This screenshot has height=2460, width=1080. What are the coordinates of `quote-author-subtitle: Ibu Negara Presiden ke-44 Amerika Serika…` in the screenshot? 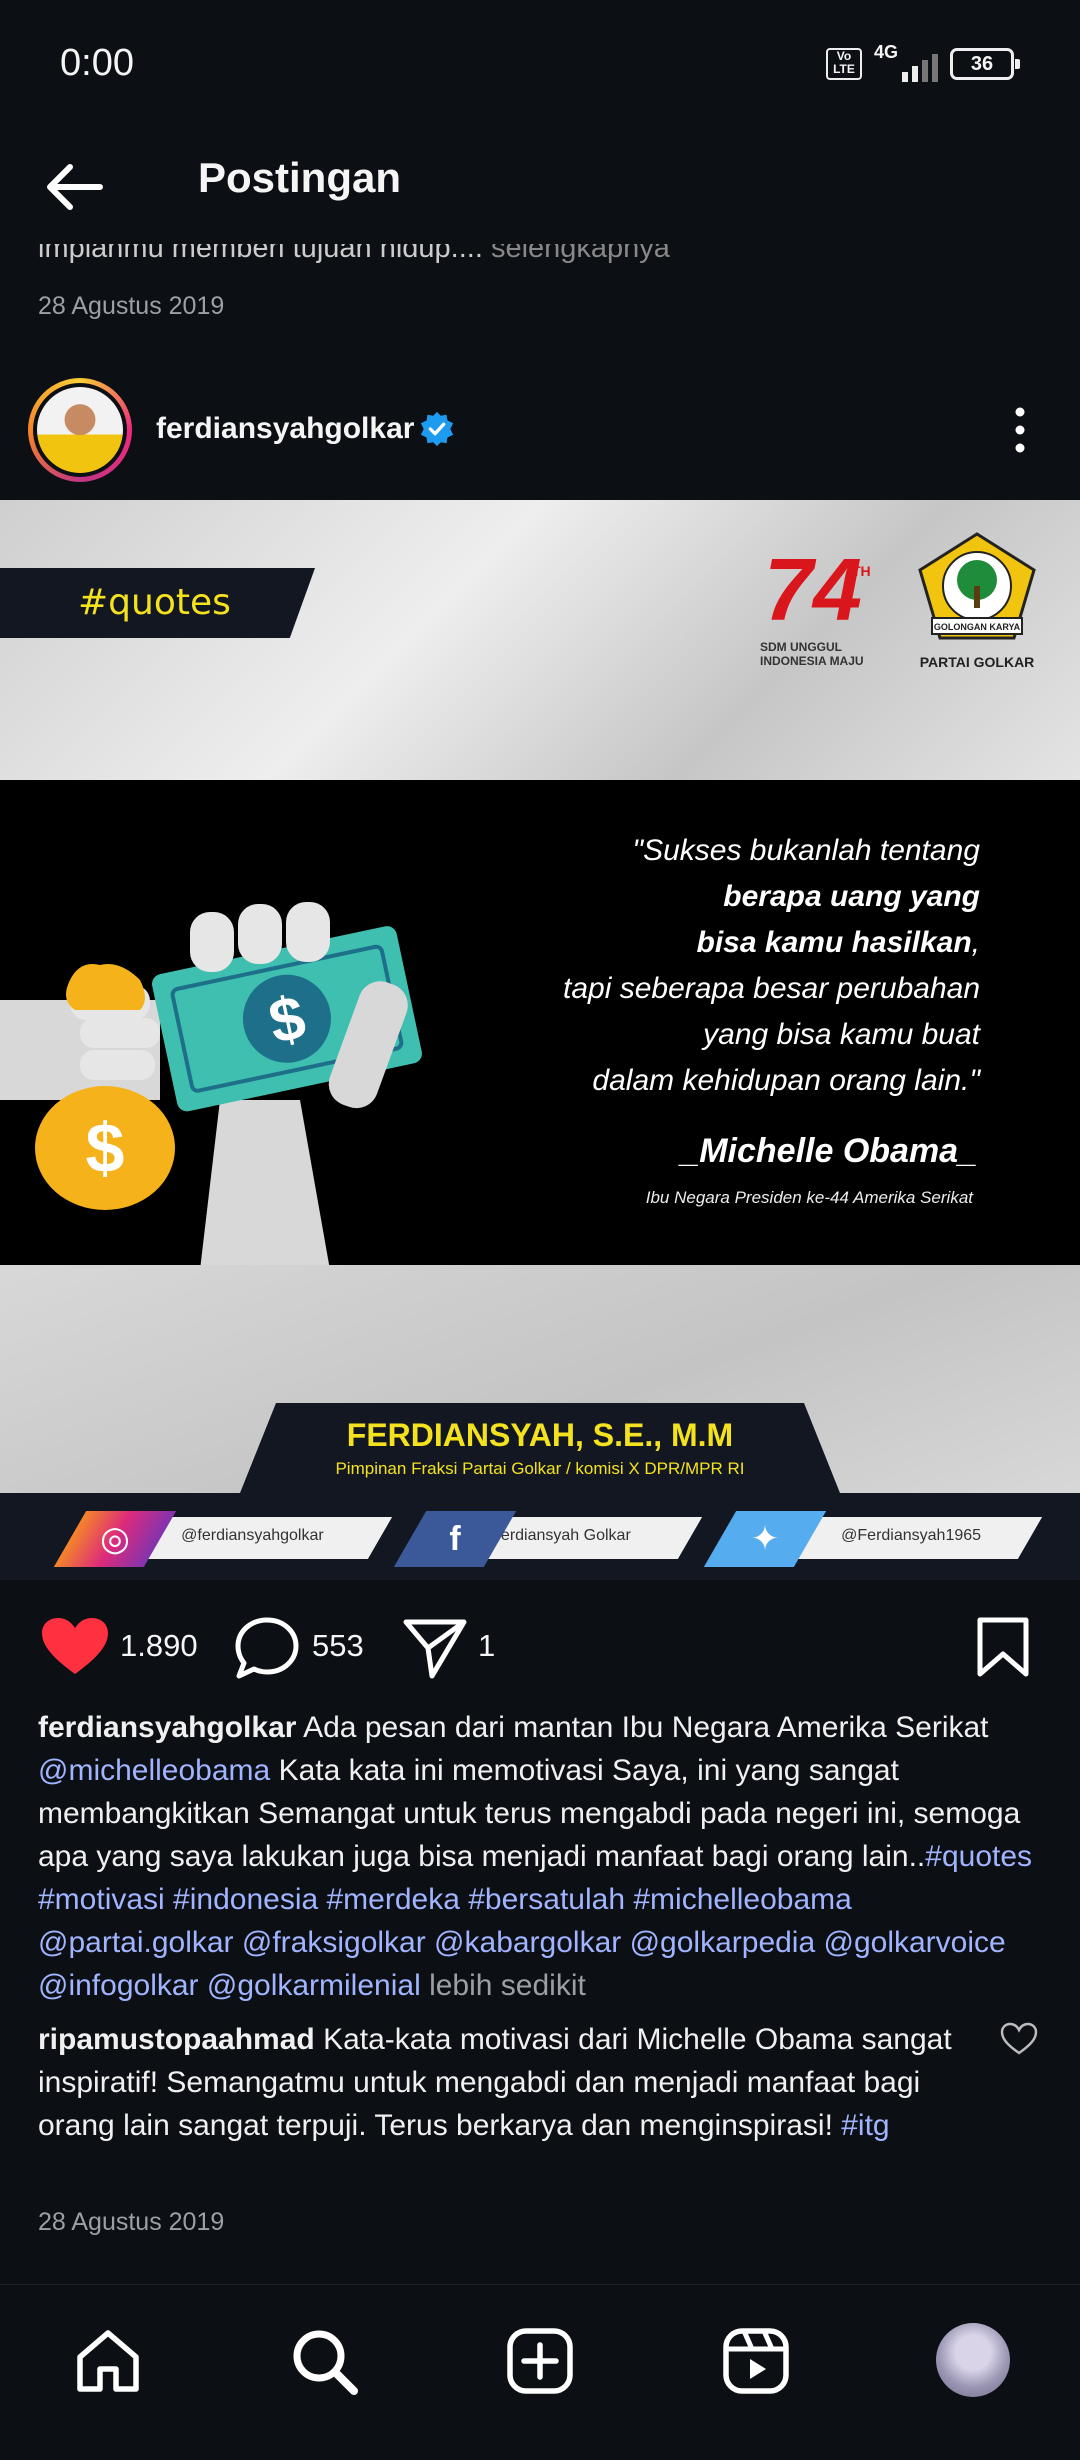 It's located at (809, 1197).